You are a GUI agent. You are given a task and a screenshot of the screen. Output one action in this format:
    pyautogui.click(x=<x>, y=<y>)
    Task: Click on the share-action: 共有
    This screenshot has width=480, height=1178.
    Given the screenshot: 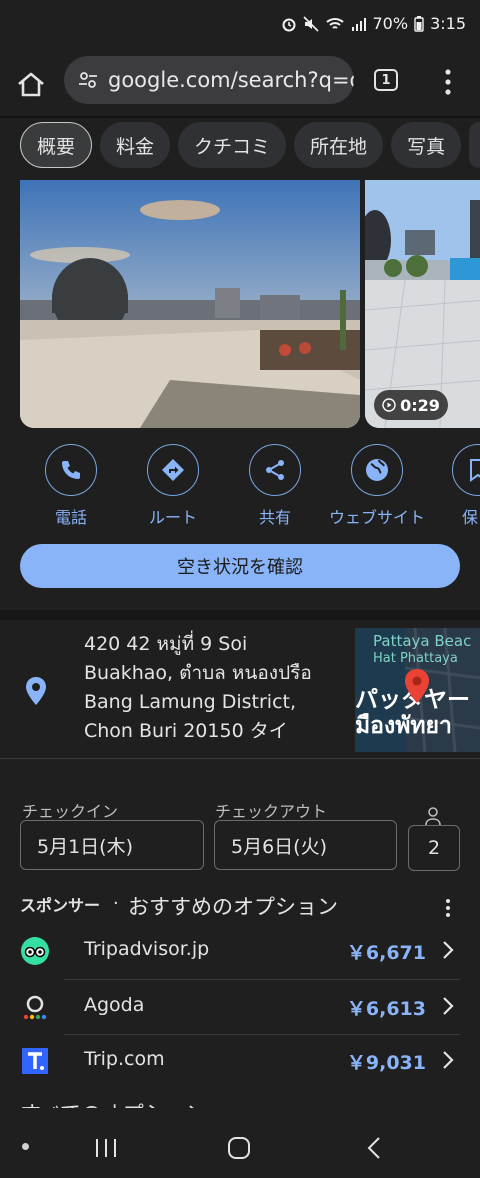 What is the action you would take?
    pyautogui.click(x=275, y=486)
    